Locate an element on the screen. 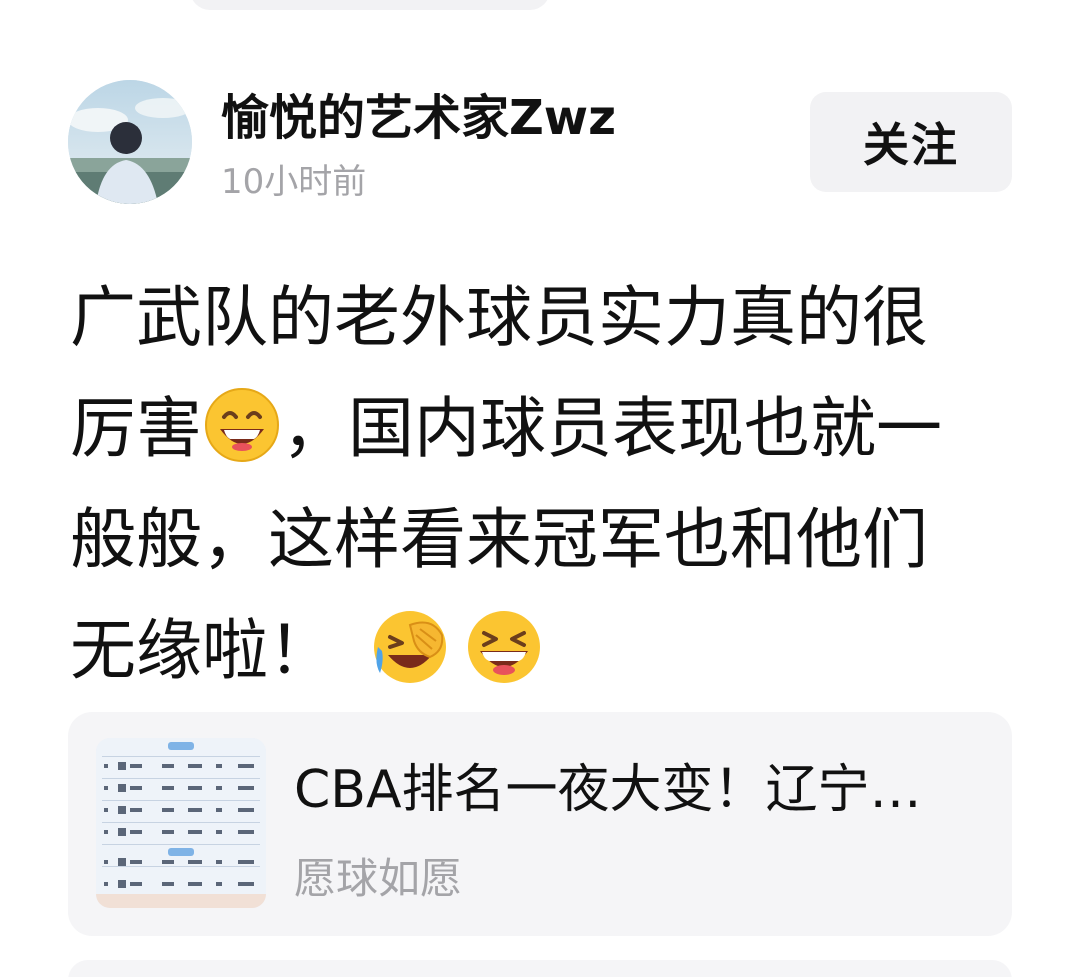  laughing-face-icon is located at coordinates (504, 647).